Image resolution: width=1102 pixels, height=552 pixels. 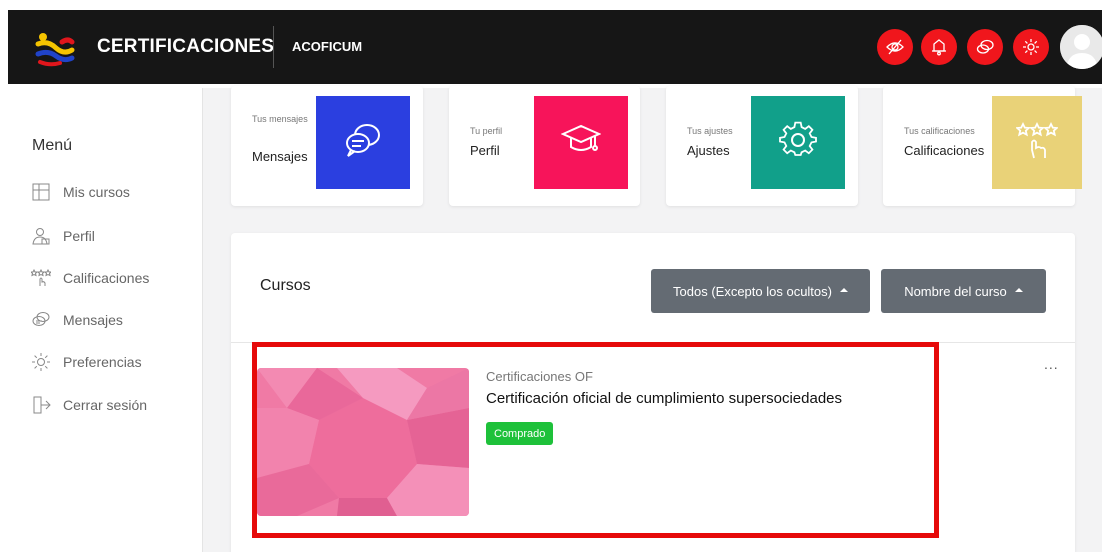 I want to click on course-category: Certificaciones OF, so click(x=539, y=376).